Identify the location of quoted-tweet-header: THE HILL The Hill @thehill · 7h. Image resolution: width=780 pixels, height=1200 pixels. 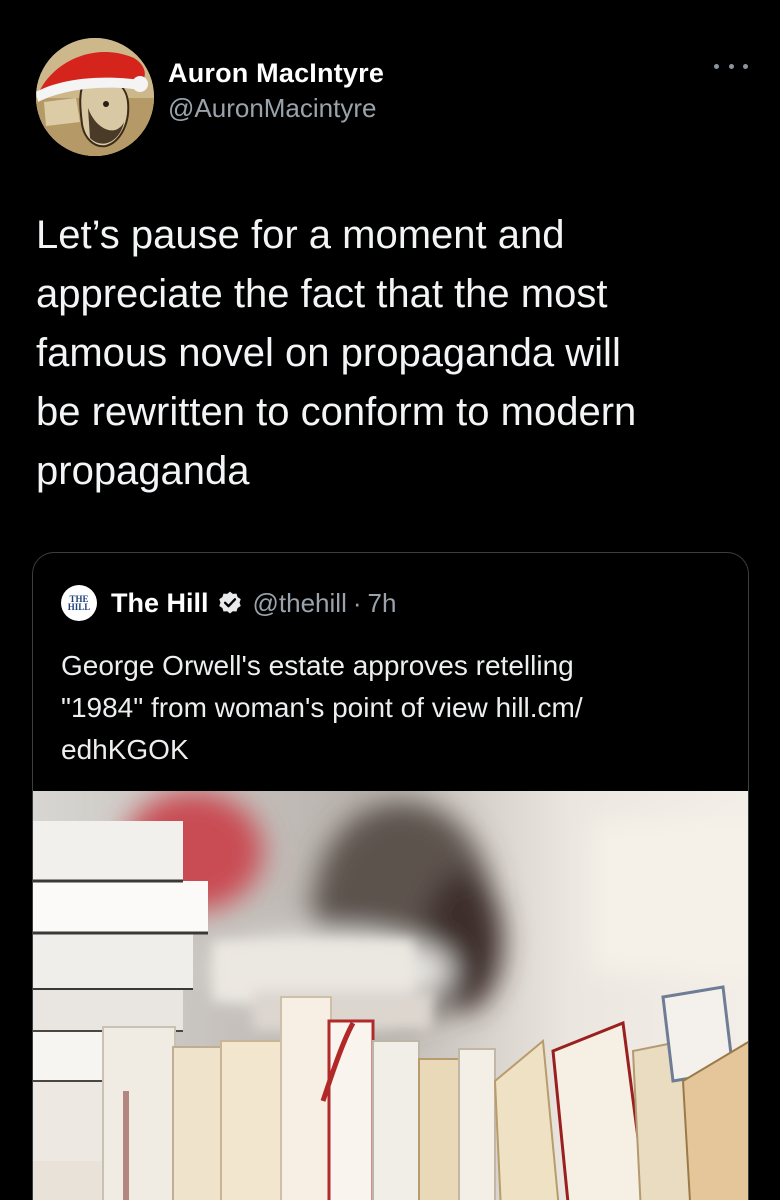
(228, 603).